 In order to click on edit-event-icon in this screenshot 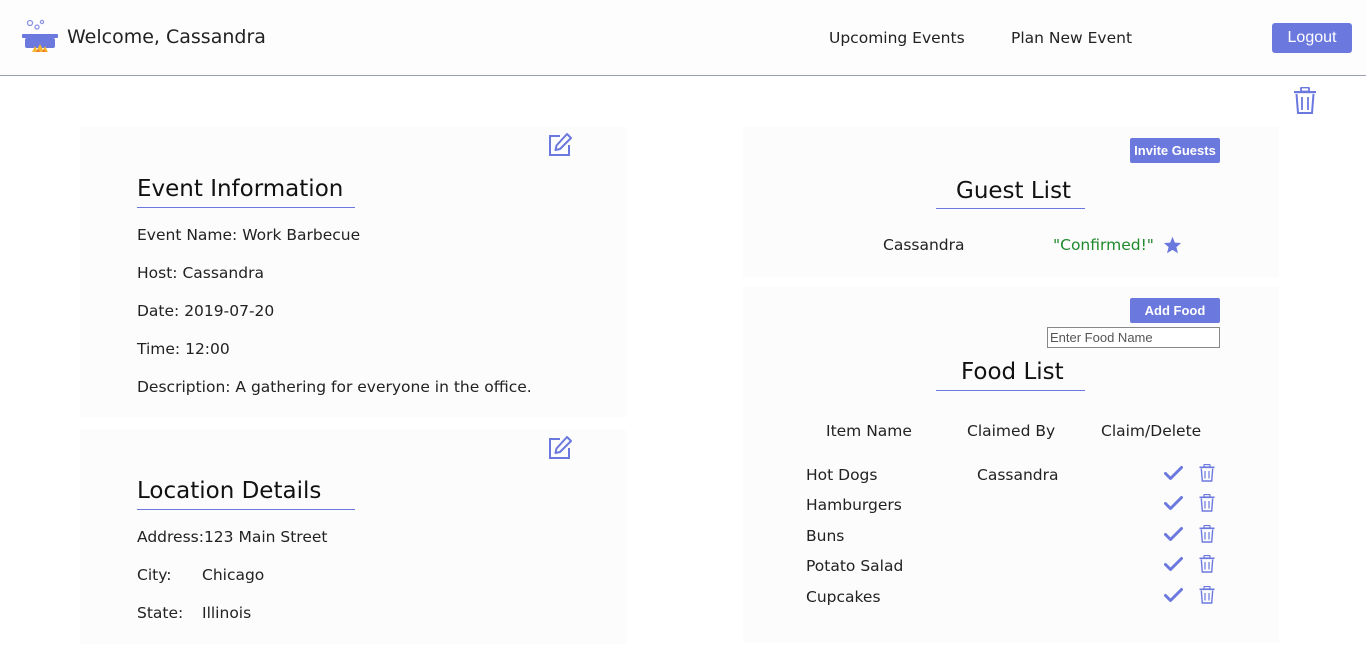, I will do `click(560, 145)`.